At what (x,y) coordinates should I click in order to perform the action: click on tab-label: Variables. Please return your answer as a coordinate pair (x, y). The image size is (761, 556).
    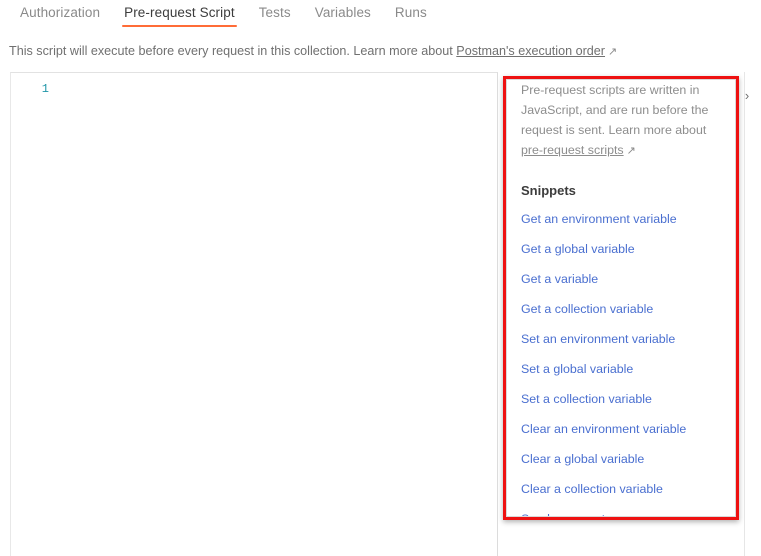
    Looking at the image, I should click on (342, 12).